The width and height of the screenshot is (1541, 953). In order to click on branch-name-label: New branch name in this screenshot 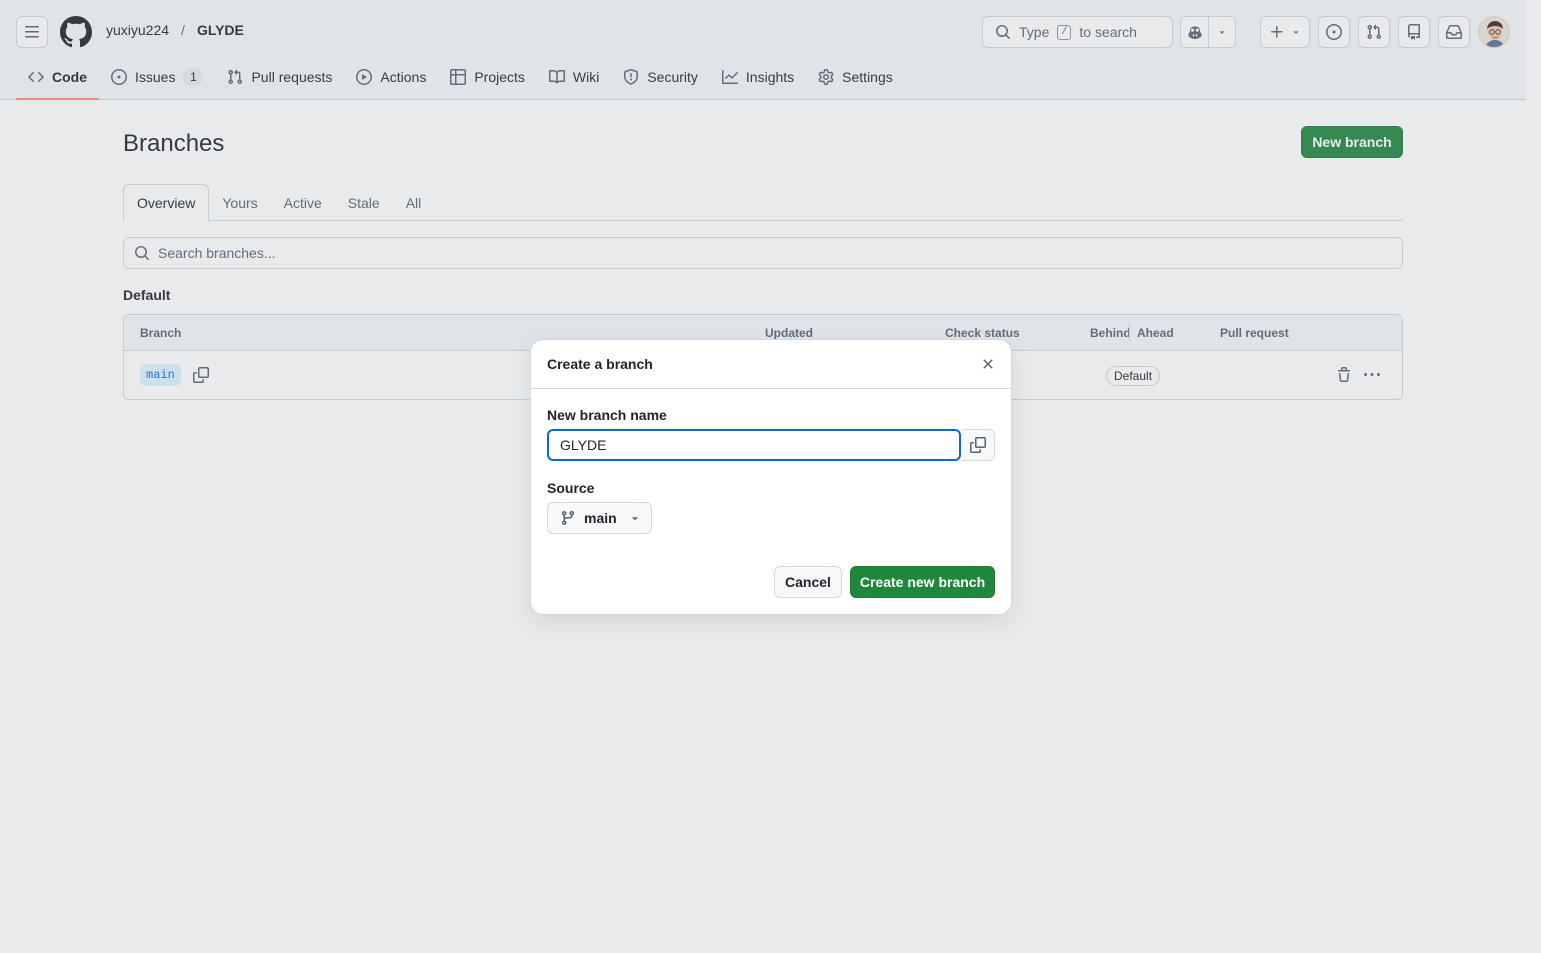, I will do `click(607, 415)`.